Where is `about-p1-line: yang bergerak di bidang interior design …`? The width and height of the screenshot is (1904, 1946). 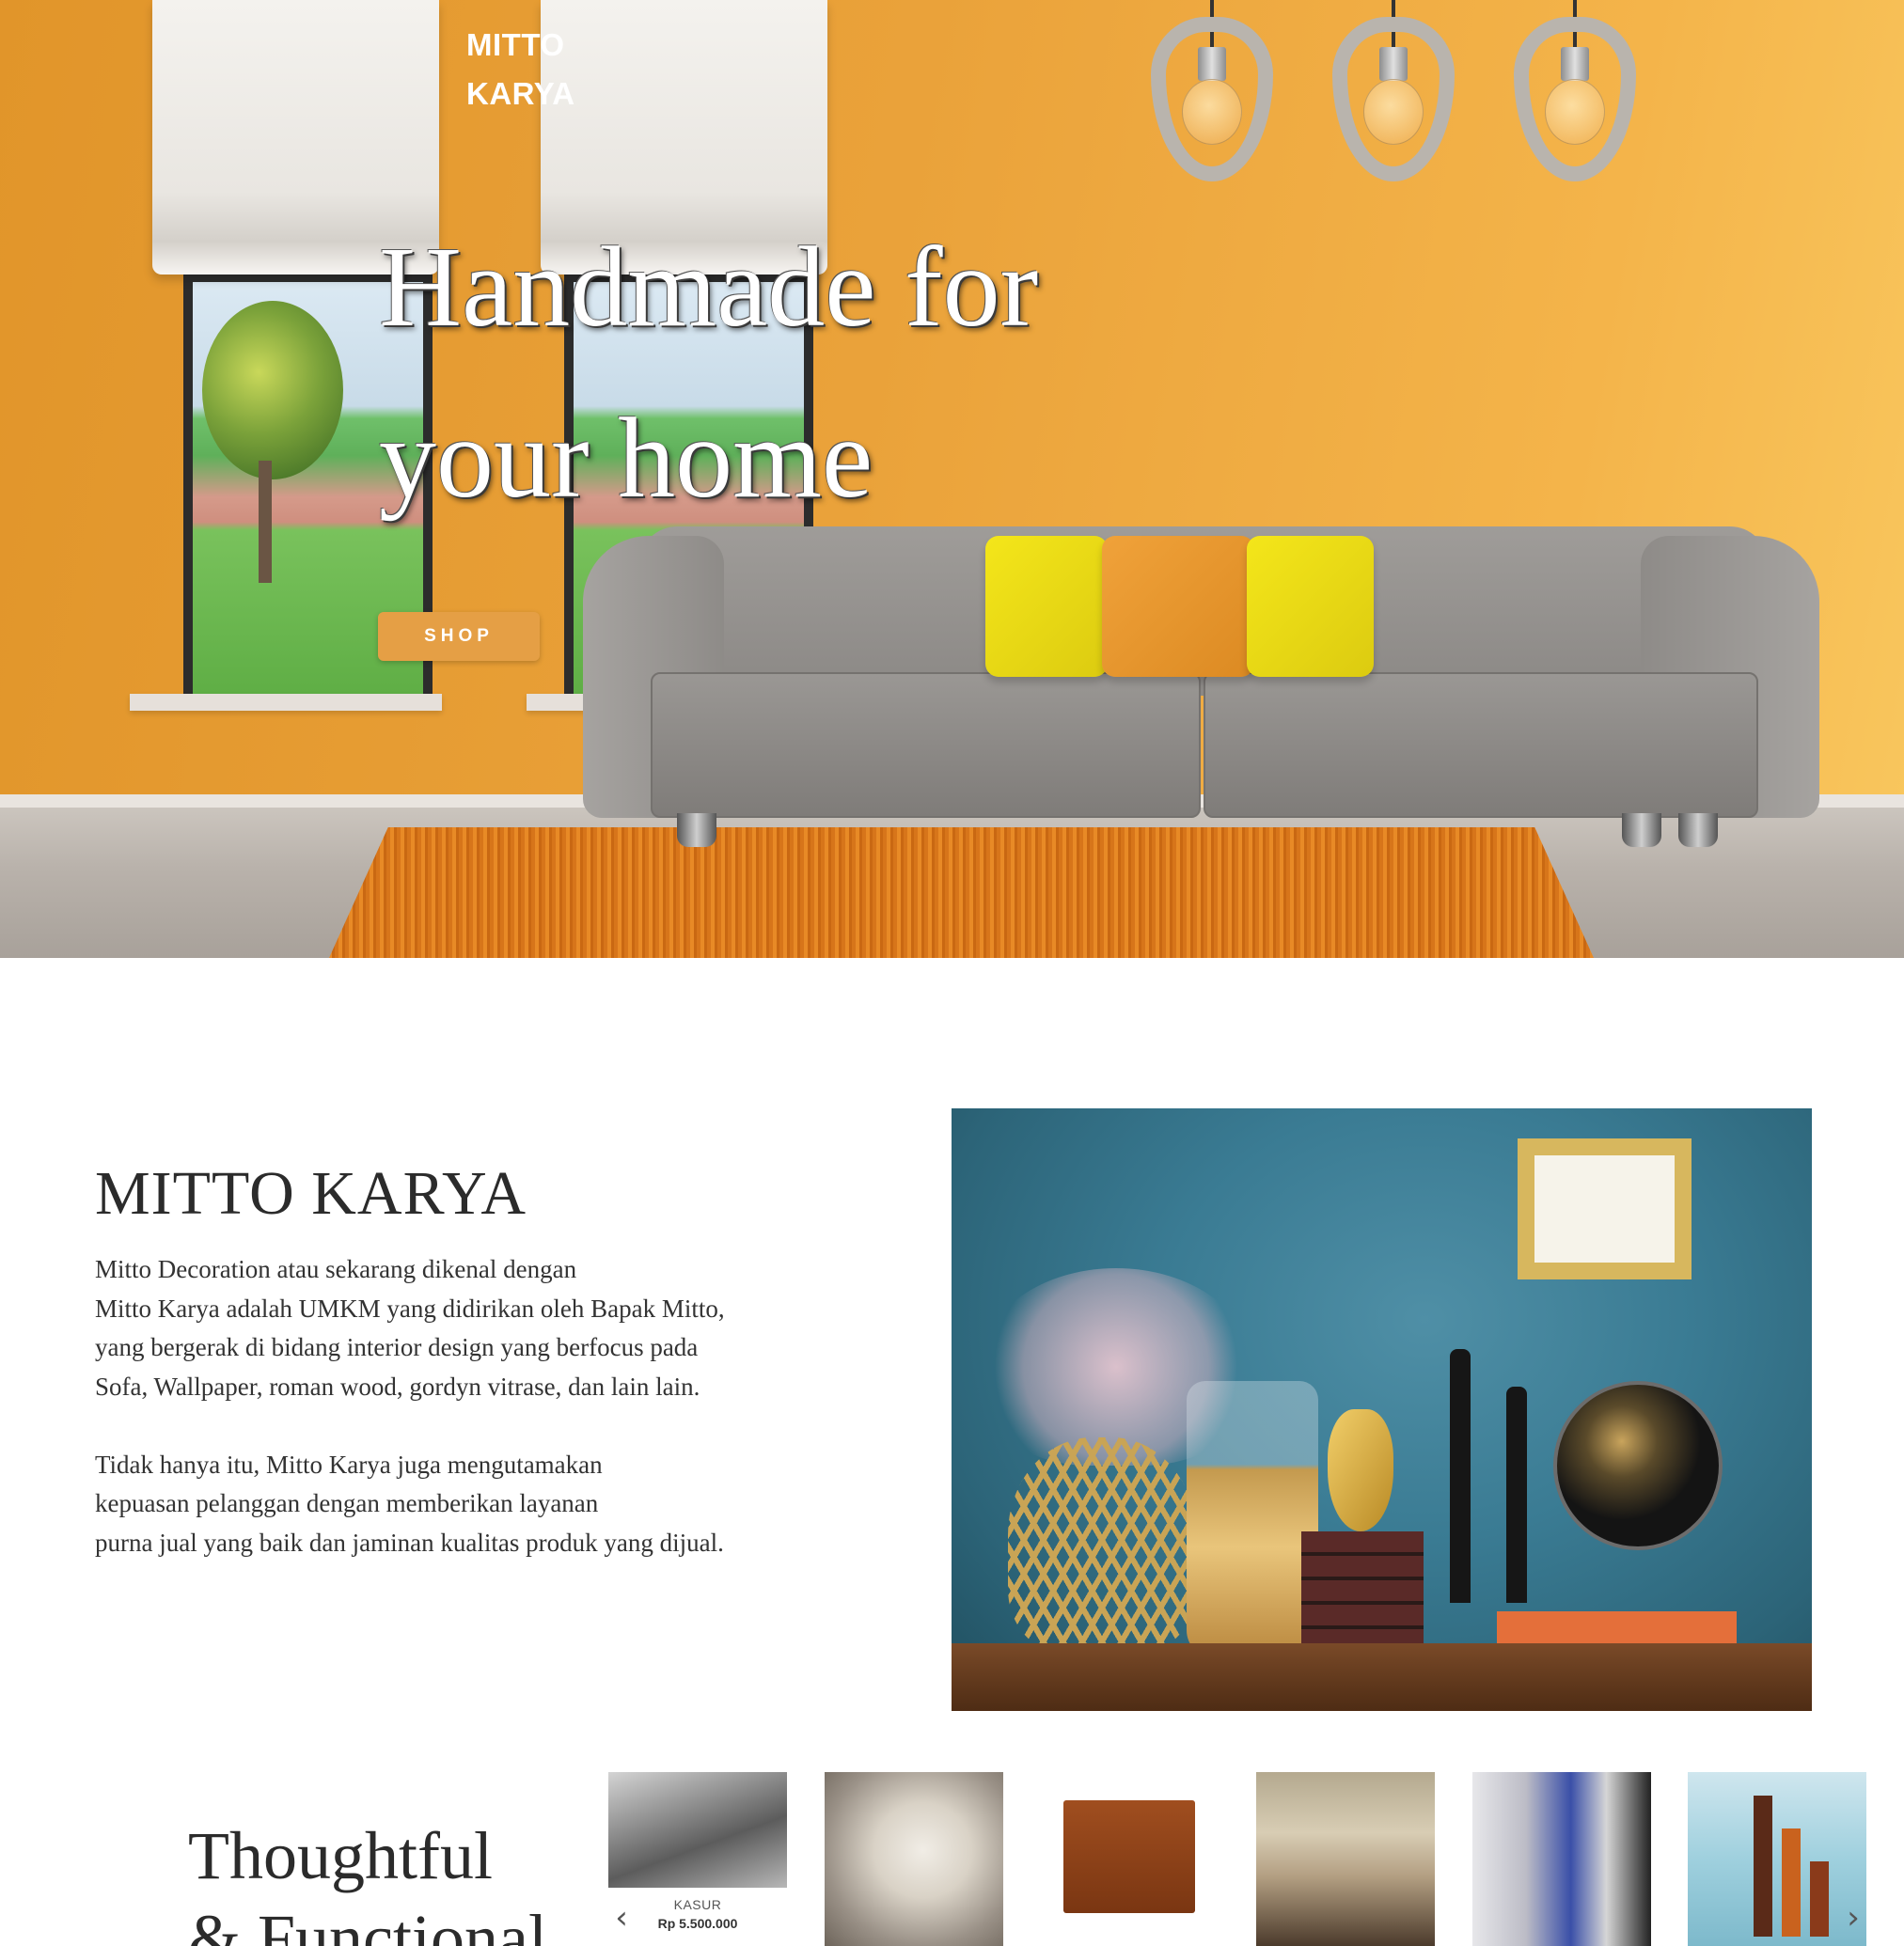 about-p1-line: yang bergerak di bidang interior design … is located at coordinates (397, 1347).